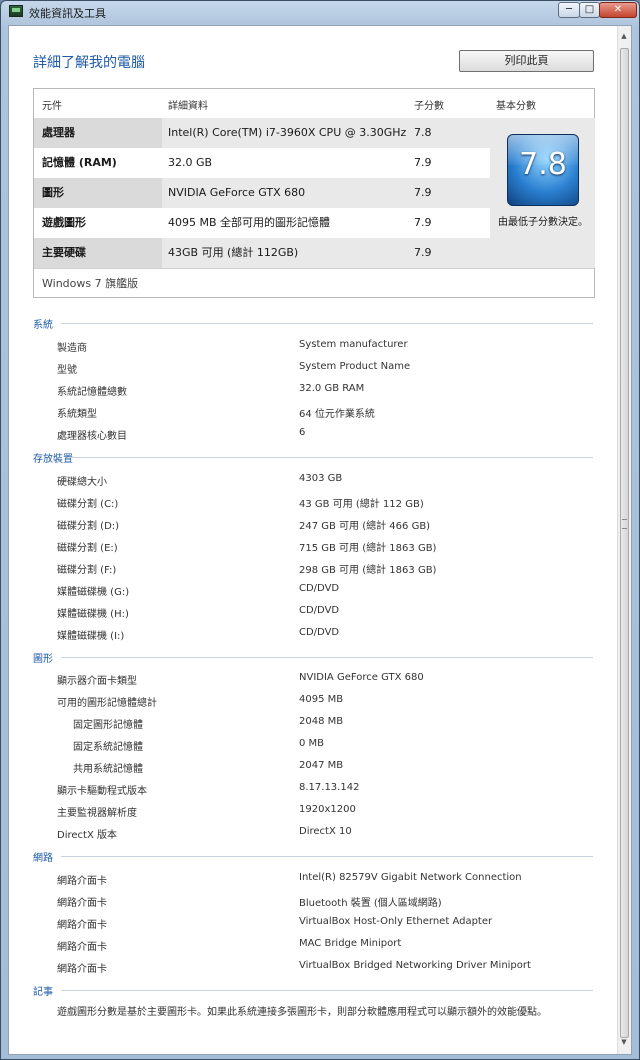 This screenshot has height=1060, width=640. What do you see at coordinates (327, 809) in the screenshot?
I see `info-value: 1920x1200` at bounding box center [327, 809].